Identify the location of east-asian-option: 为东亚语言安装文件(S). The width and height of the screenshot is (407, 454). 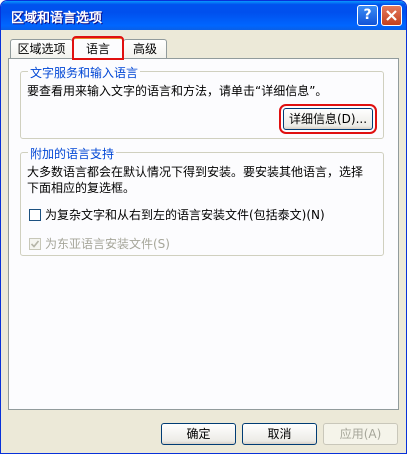
(99, 243).